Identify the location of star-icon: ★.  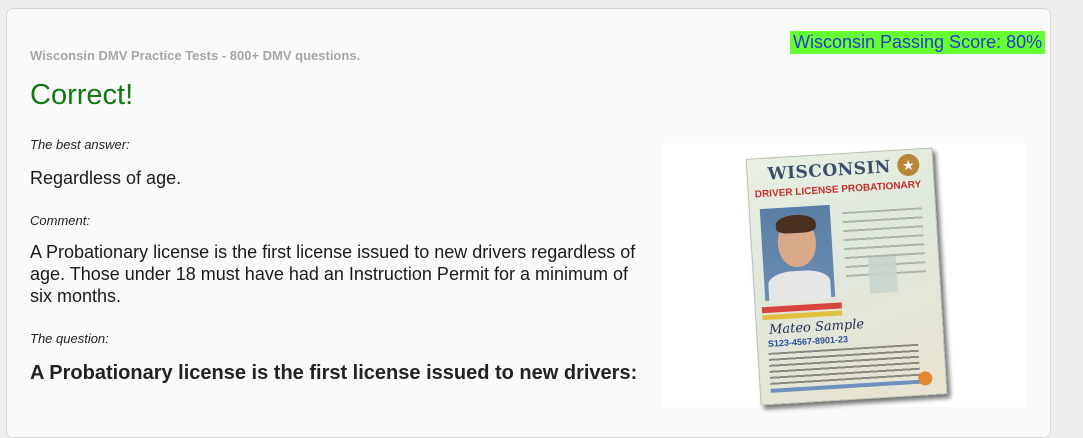
(908, 165).